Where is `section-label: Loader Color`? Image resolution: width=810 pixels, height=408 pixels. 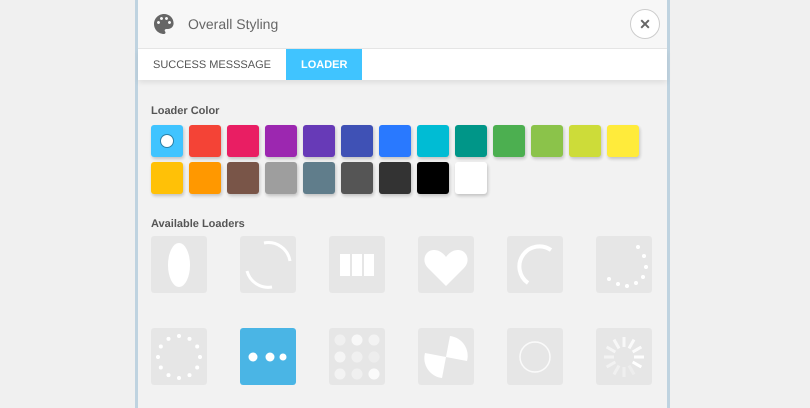
section-label: Loader Color is located at coordinates (185, 111).